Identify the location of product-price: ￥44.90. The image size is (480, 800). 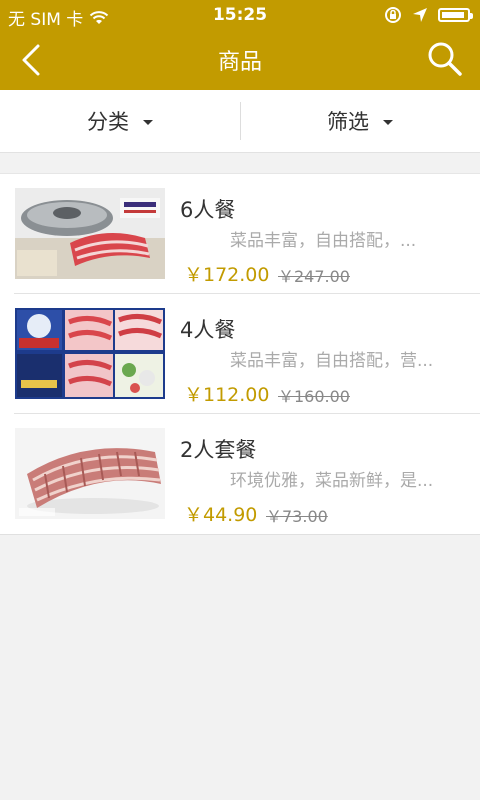
(221, 515).